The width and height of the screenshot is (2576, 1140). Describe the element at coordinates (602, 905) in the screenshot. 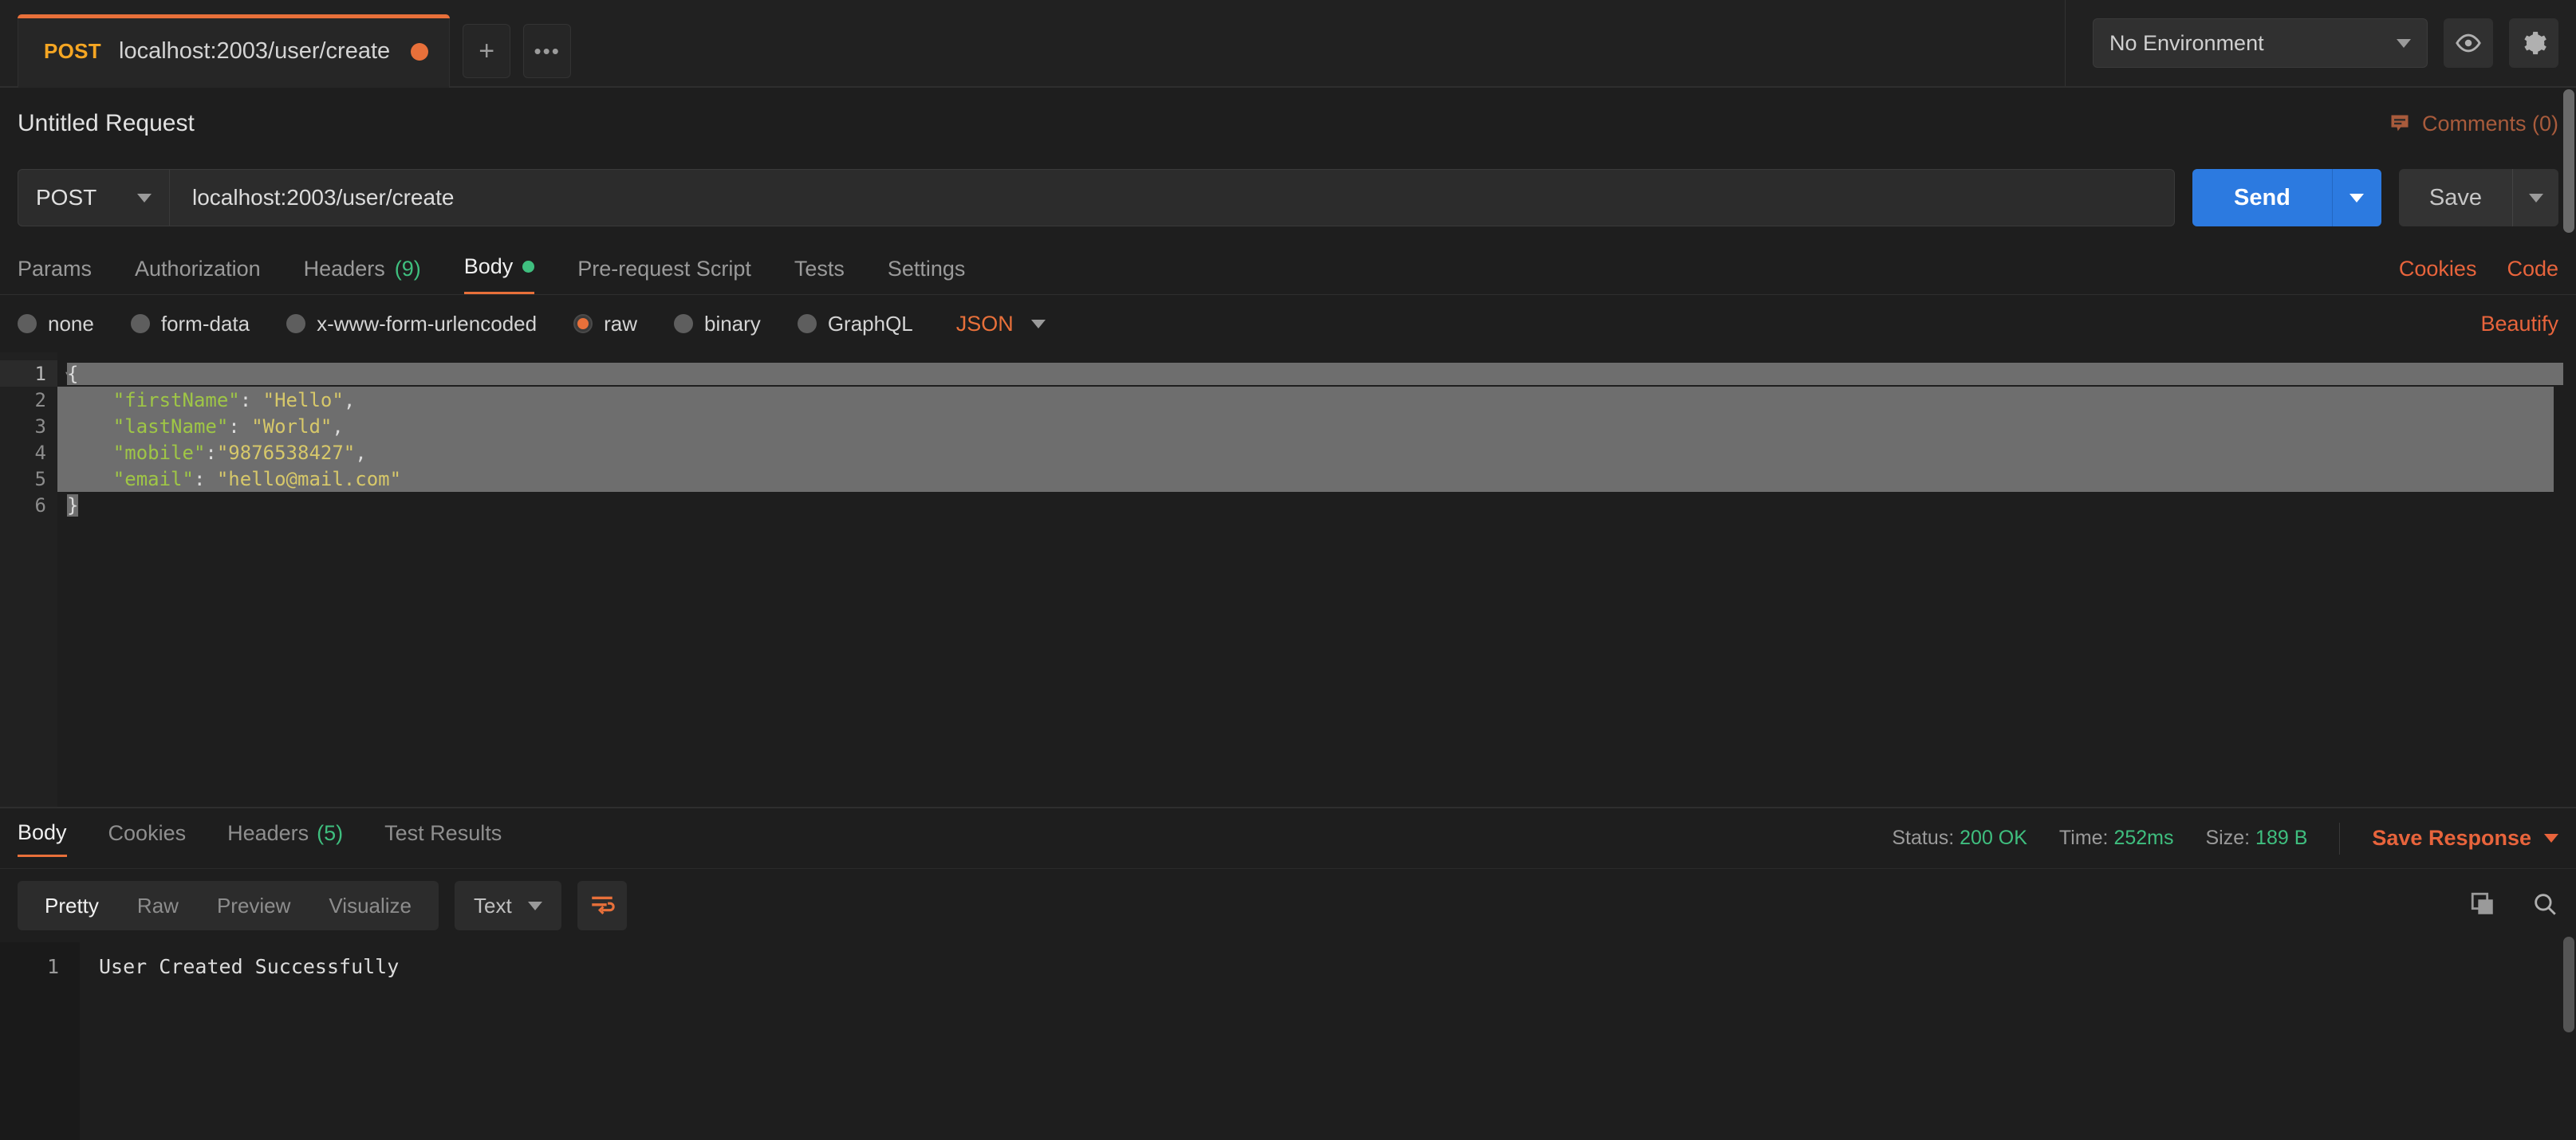

I see `word-wrap-button` at that location.